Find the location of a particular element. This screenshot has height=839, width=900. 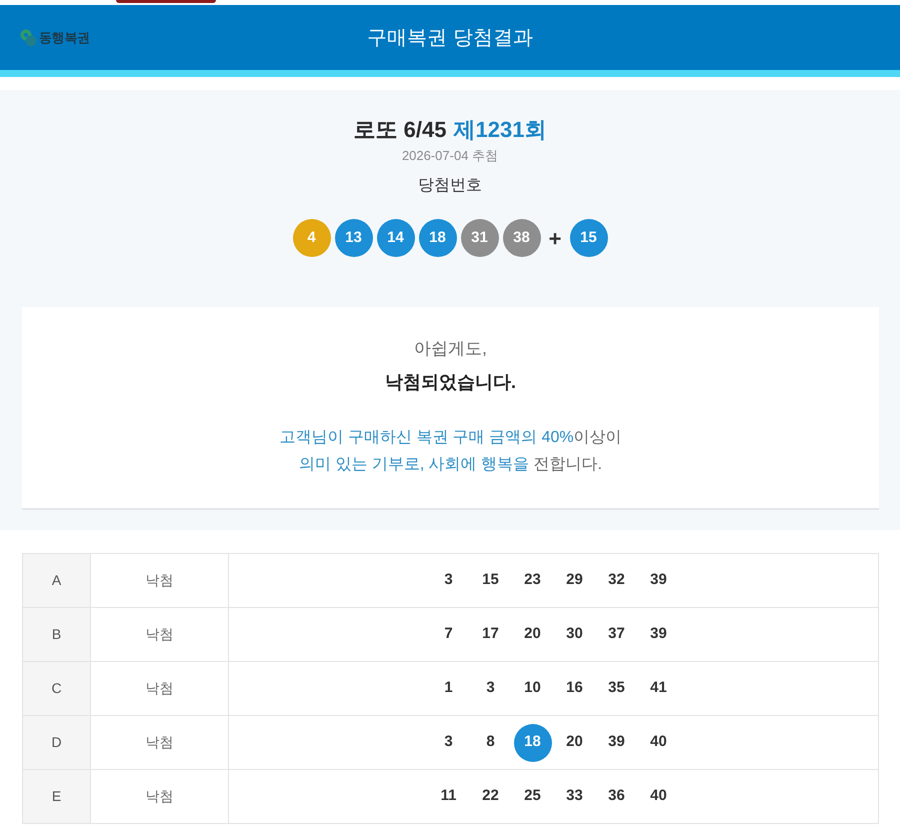

lotto-number: 25 is located at coordinates (532, 796).